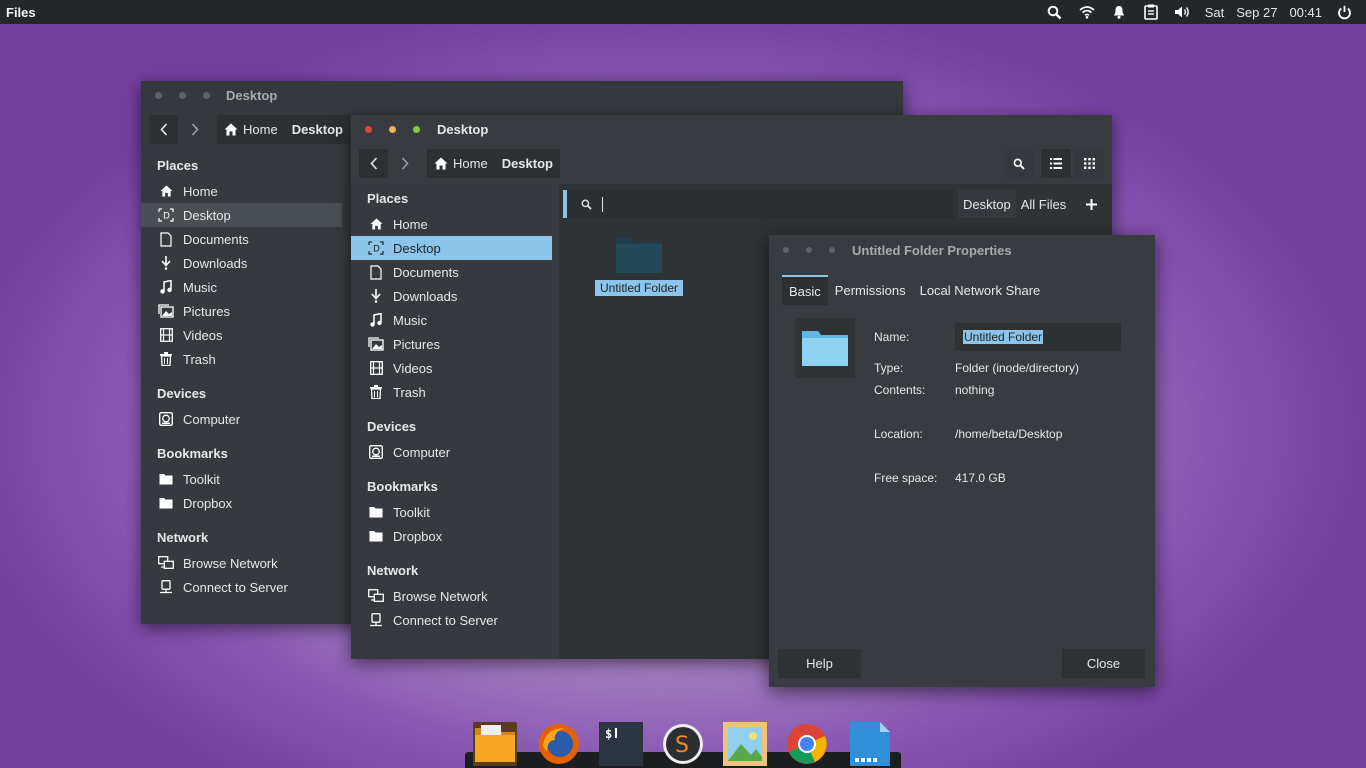  I want to click on computer-icon, so click(166, 419).